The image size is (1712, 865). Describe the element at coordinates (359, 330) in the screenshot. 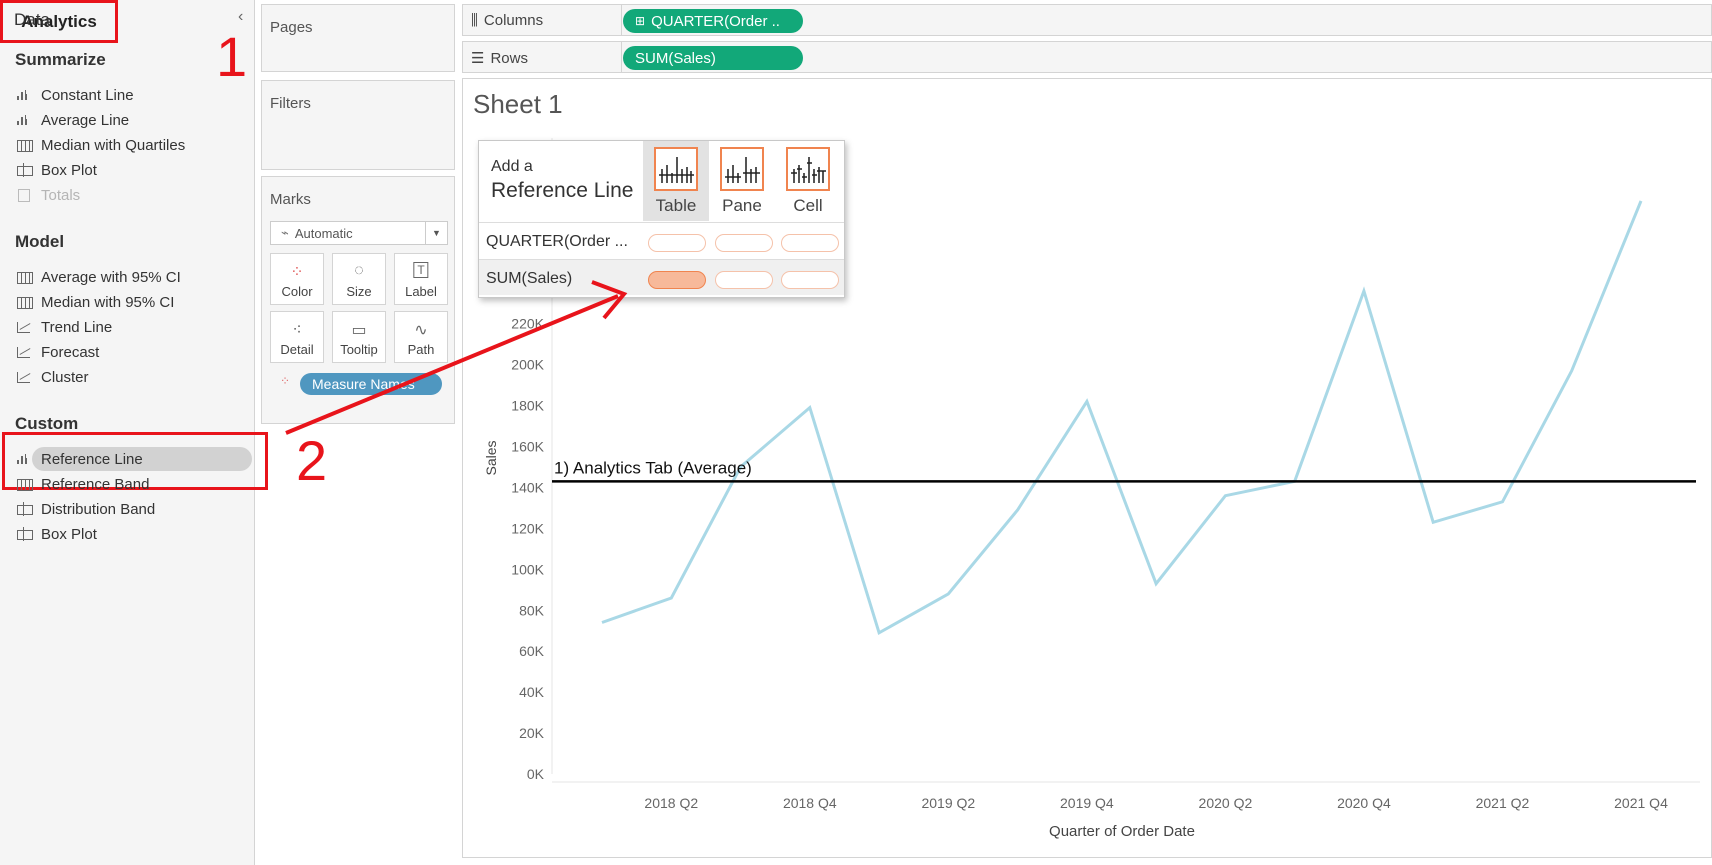

I see `tooltip-icon: ▭` at that location.